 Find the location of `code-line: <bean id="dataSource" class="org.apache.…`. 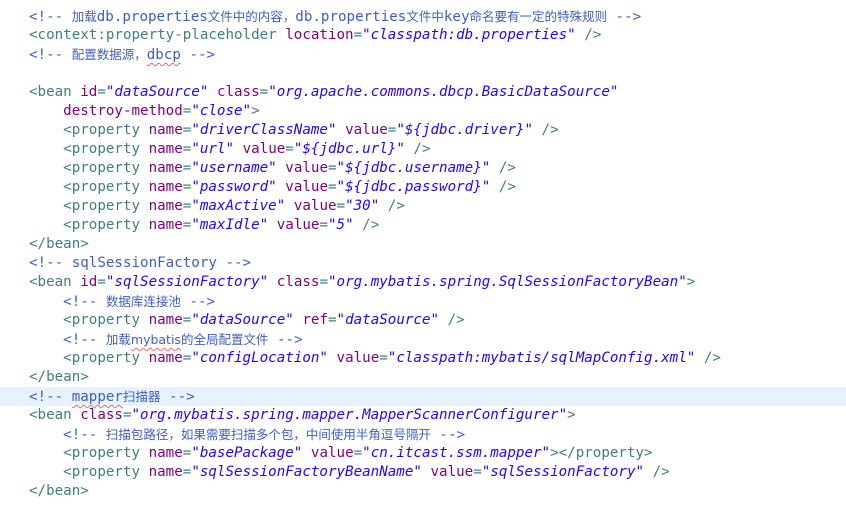

code-line: <bean id="dataSource" class="org.apache.… is located at coordinates (423, 92).